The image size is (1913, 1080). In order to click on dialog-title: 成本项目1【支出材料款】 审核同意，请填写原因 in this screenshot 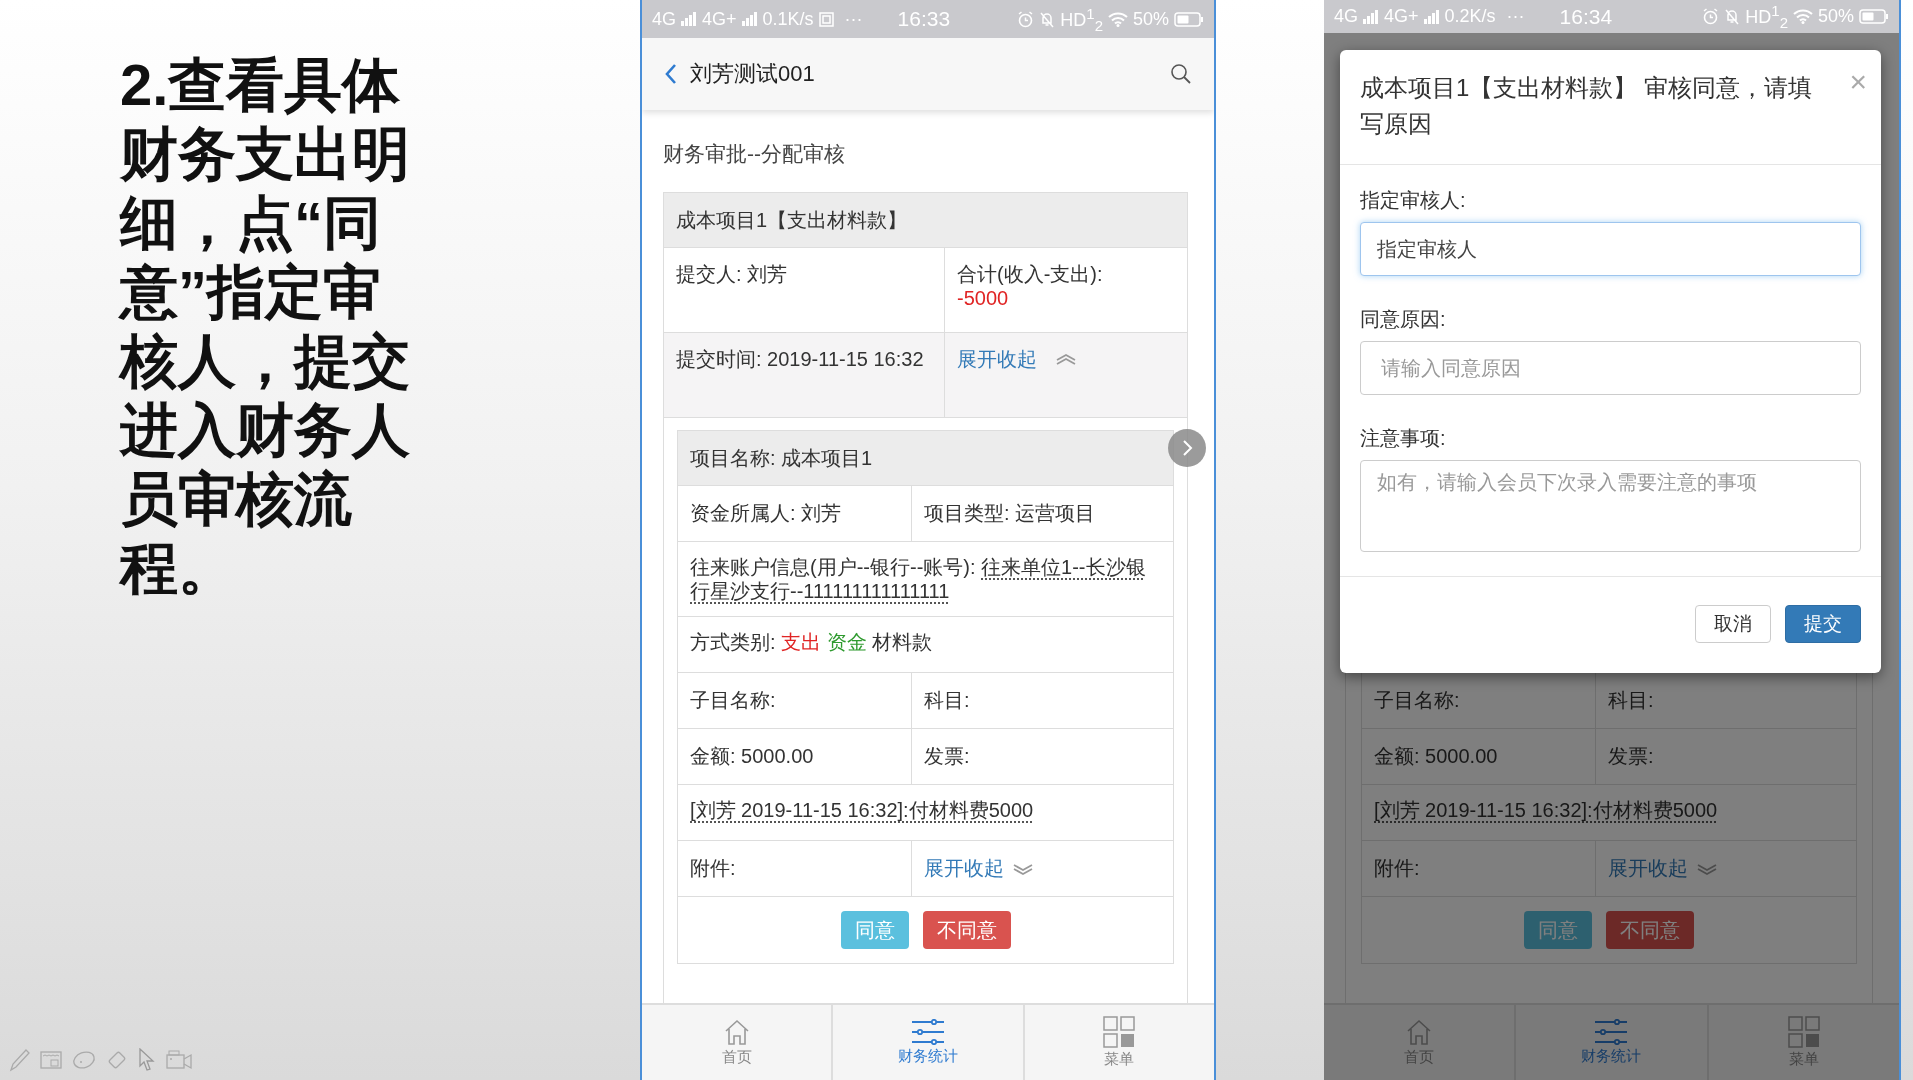, I will do `click(1586, 106)`.